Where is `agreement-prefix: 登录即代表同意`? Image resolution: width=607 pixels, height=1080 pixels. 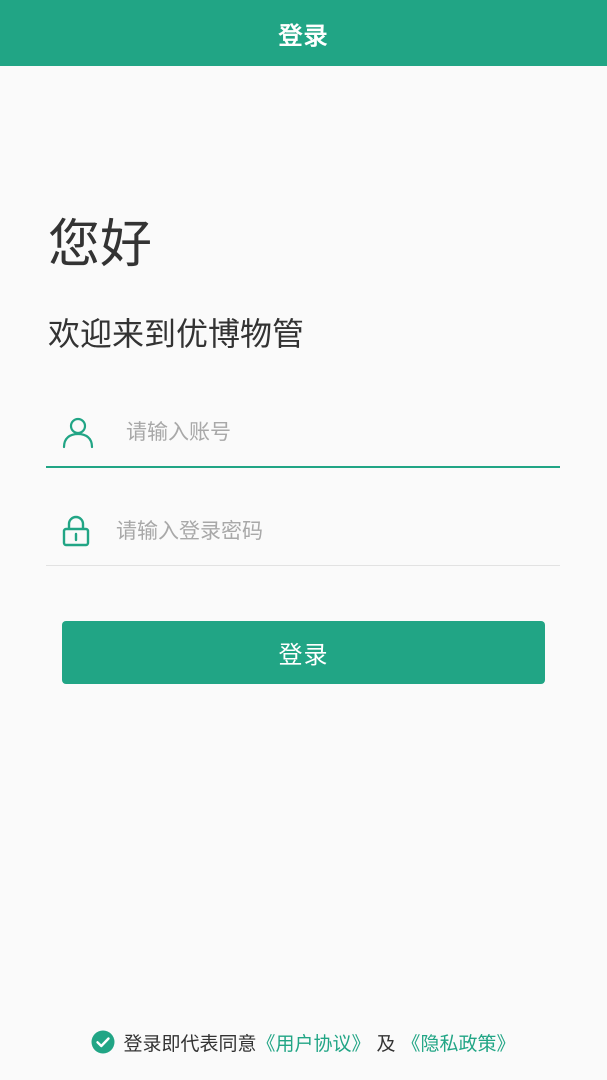
agreement-prefix: 登录即代表同意 is located at coordinates (190, 1043).